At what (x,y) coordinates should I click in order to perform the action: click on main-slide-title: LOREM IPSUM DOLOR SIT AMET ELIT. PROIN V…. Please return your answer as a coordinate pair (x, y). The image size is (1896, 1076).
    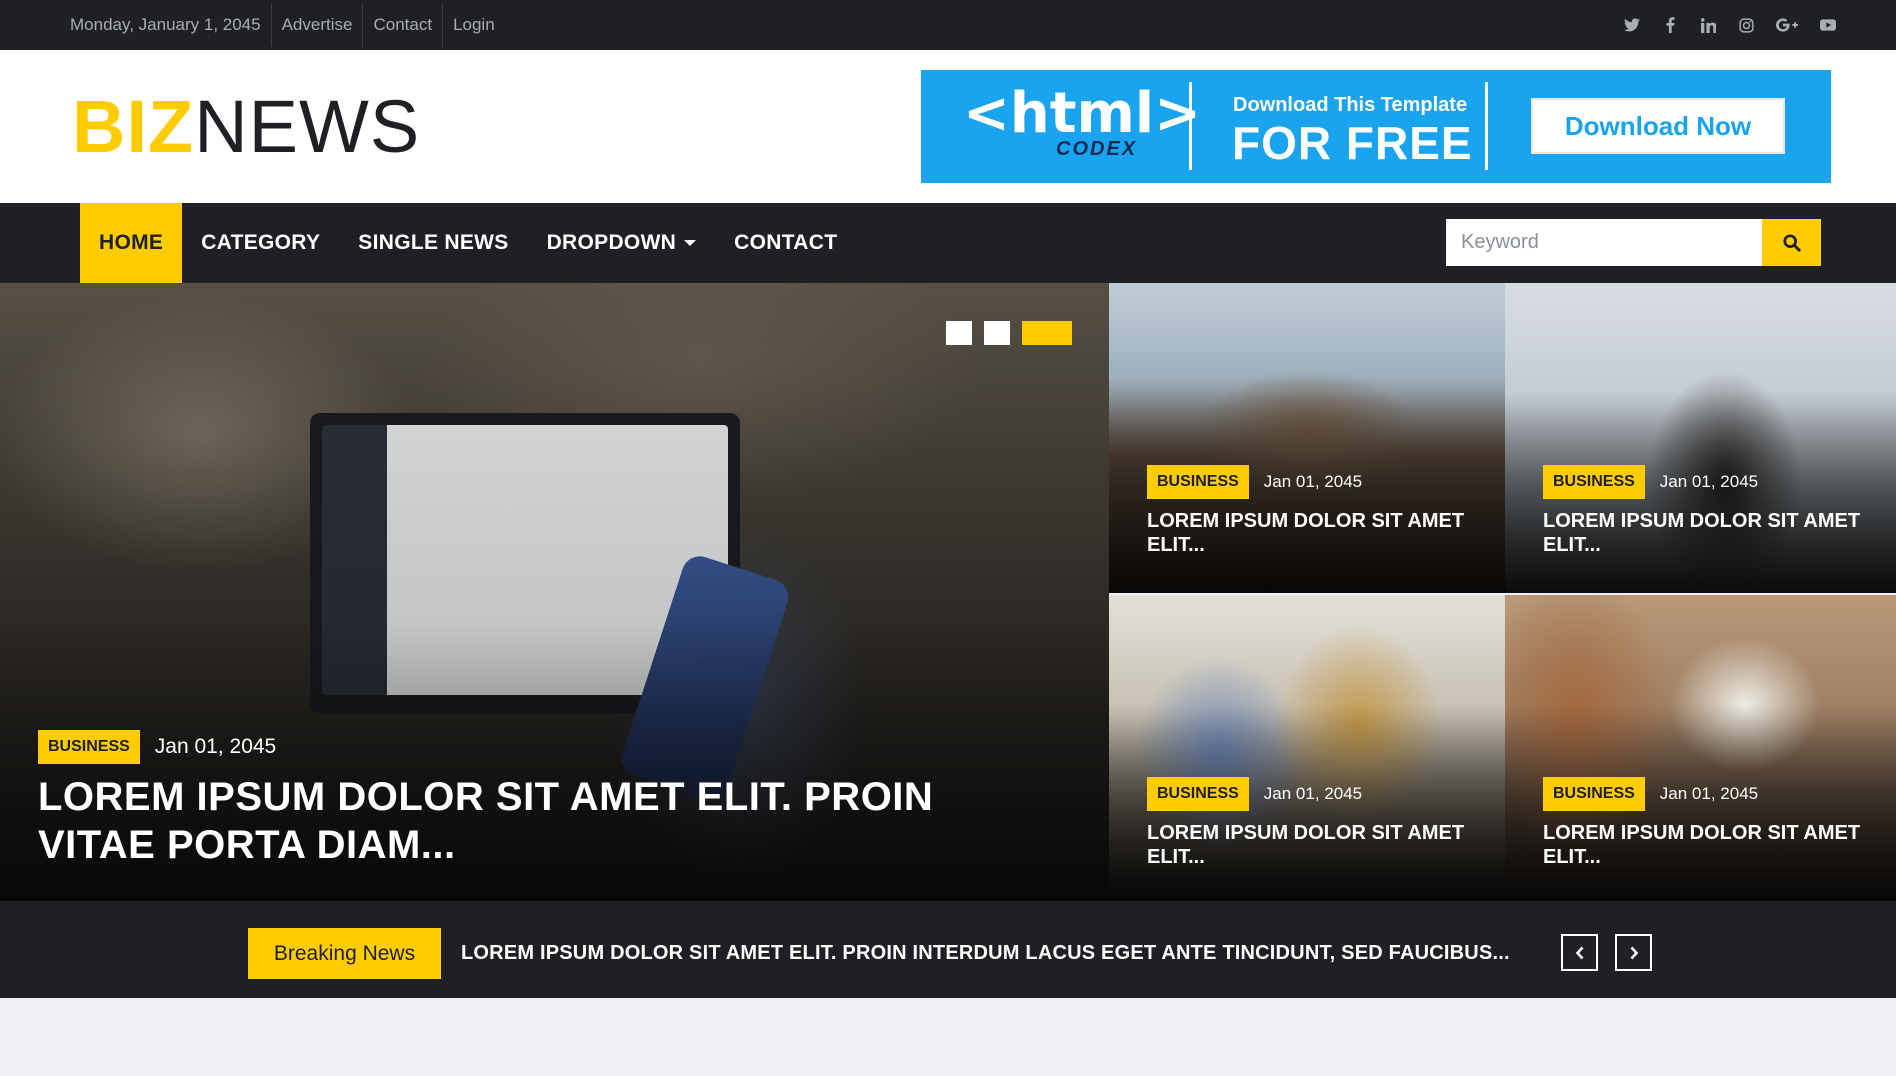
    Looking at the image, I should click on (518, 821).